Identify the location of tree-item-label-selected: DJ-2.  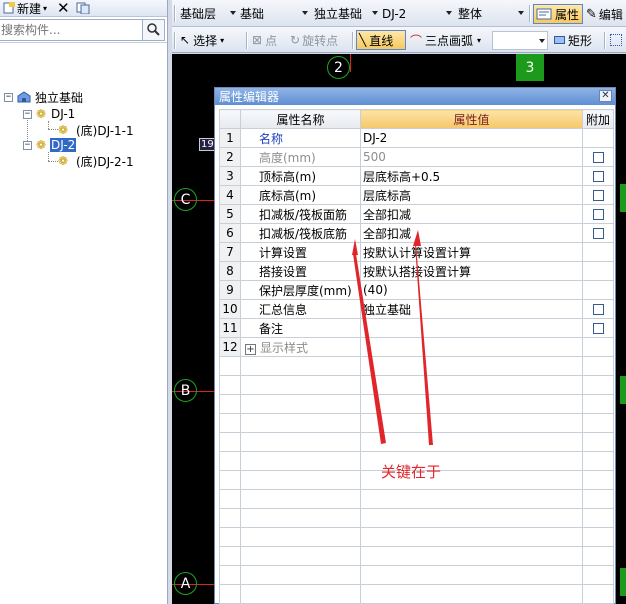
(63, 145).